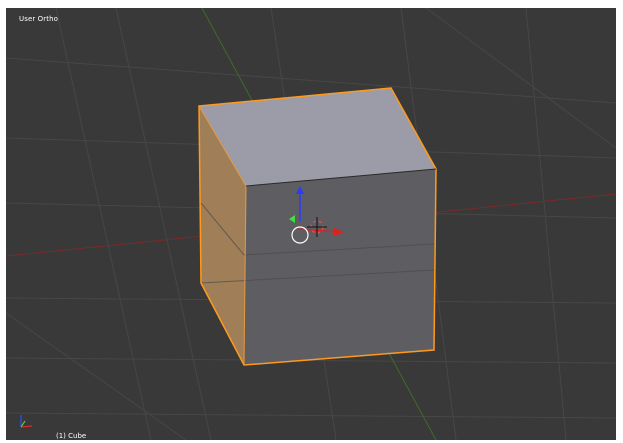  I want to click on orientation-gizmo, so click(26, 421).